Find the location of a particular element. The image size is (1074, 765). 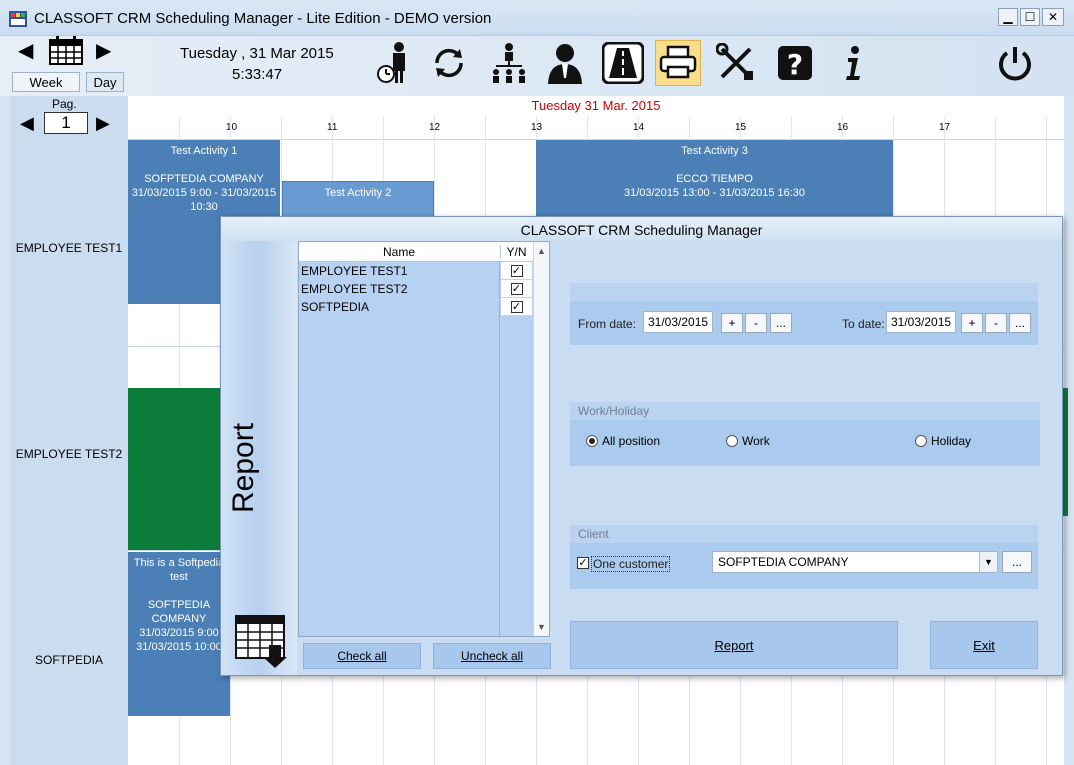

help-icon: ? is located at coordinates (795, 63).